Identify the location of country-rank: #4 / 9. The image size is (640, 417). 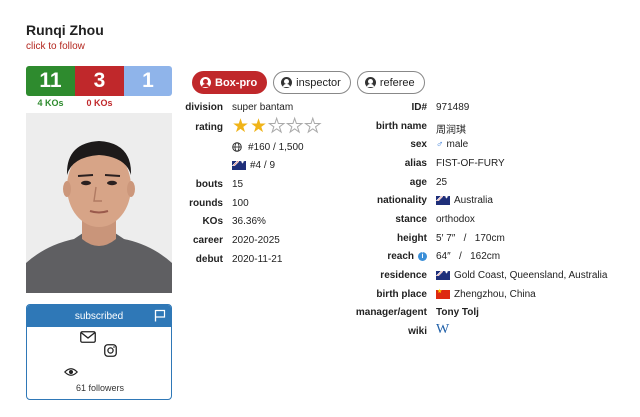
(253, 165).